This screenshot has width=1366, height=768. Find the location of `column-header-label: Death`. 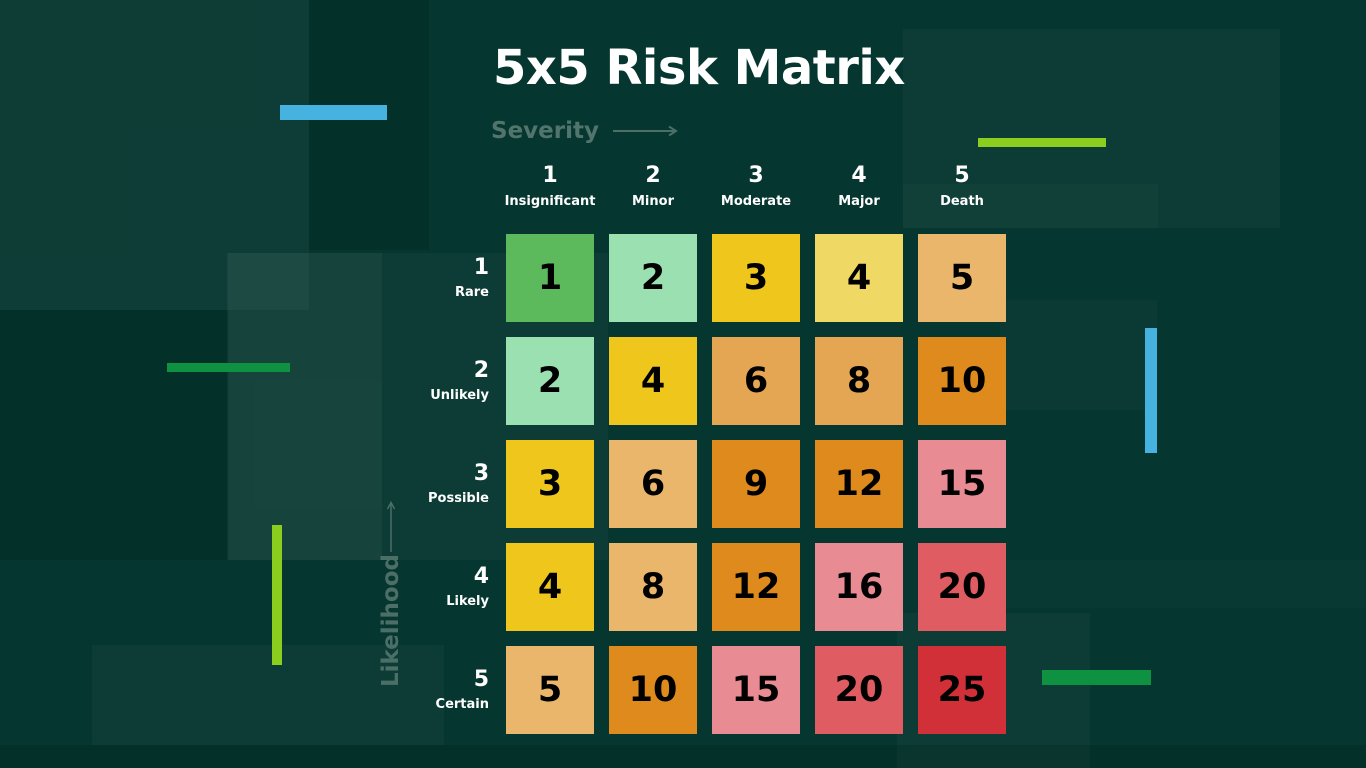

column-header-label: Death is located at coordinates (962, 201).